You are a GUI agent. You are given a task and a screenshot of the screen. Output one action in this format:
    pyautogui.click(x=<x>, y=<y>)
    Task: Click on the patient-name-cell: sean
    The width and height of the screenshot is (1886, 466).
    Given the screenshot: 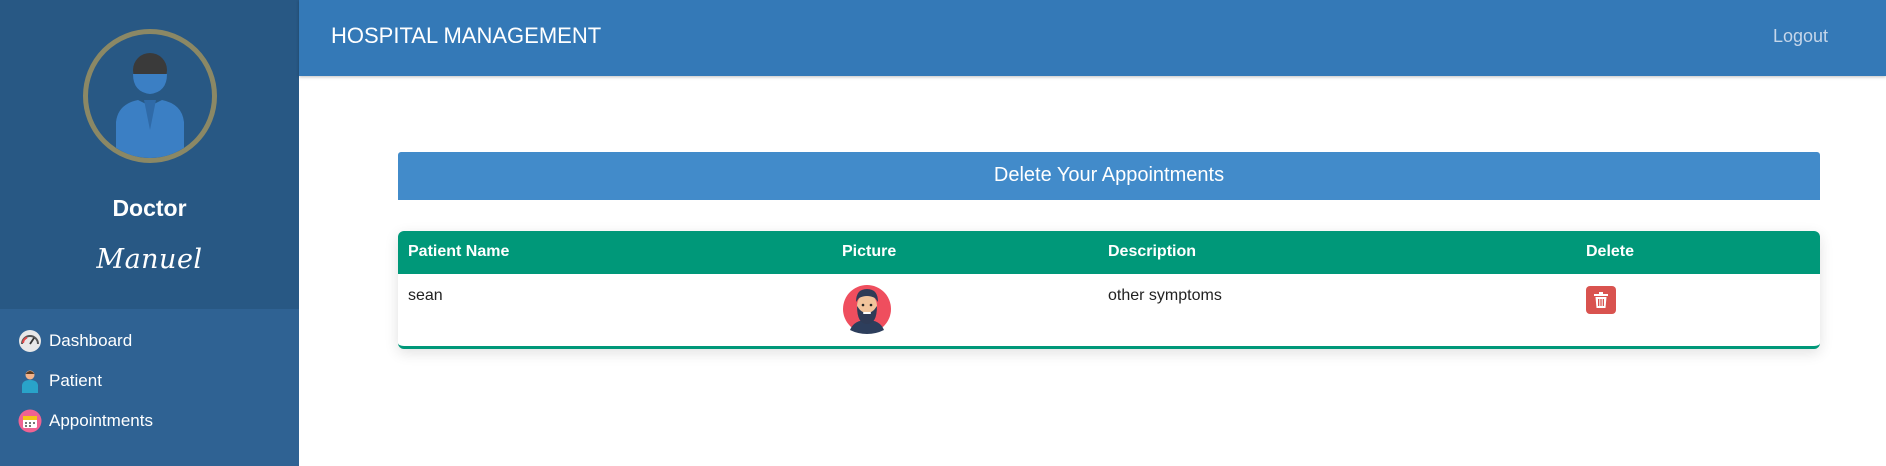 What is the action you would take?
    pyautogui.click(x=425, y=295)
    